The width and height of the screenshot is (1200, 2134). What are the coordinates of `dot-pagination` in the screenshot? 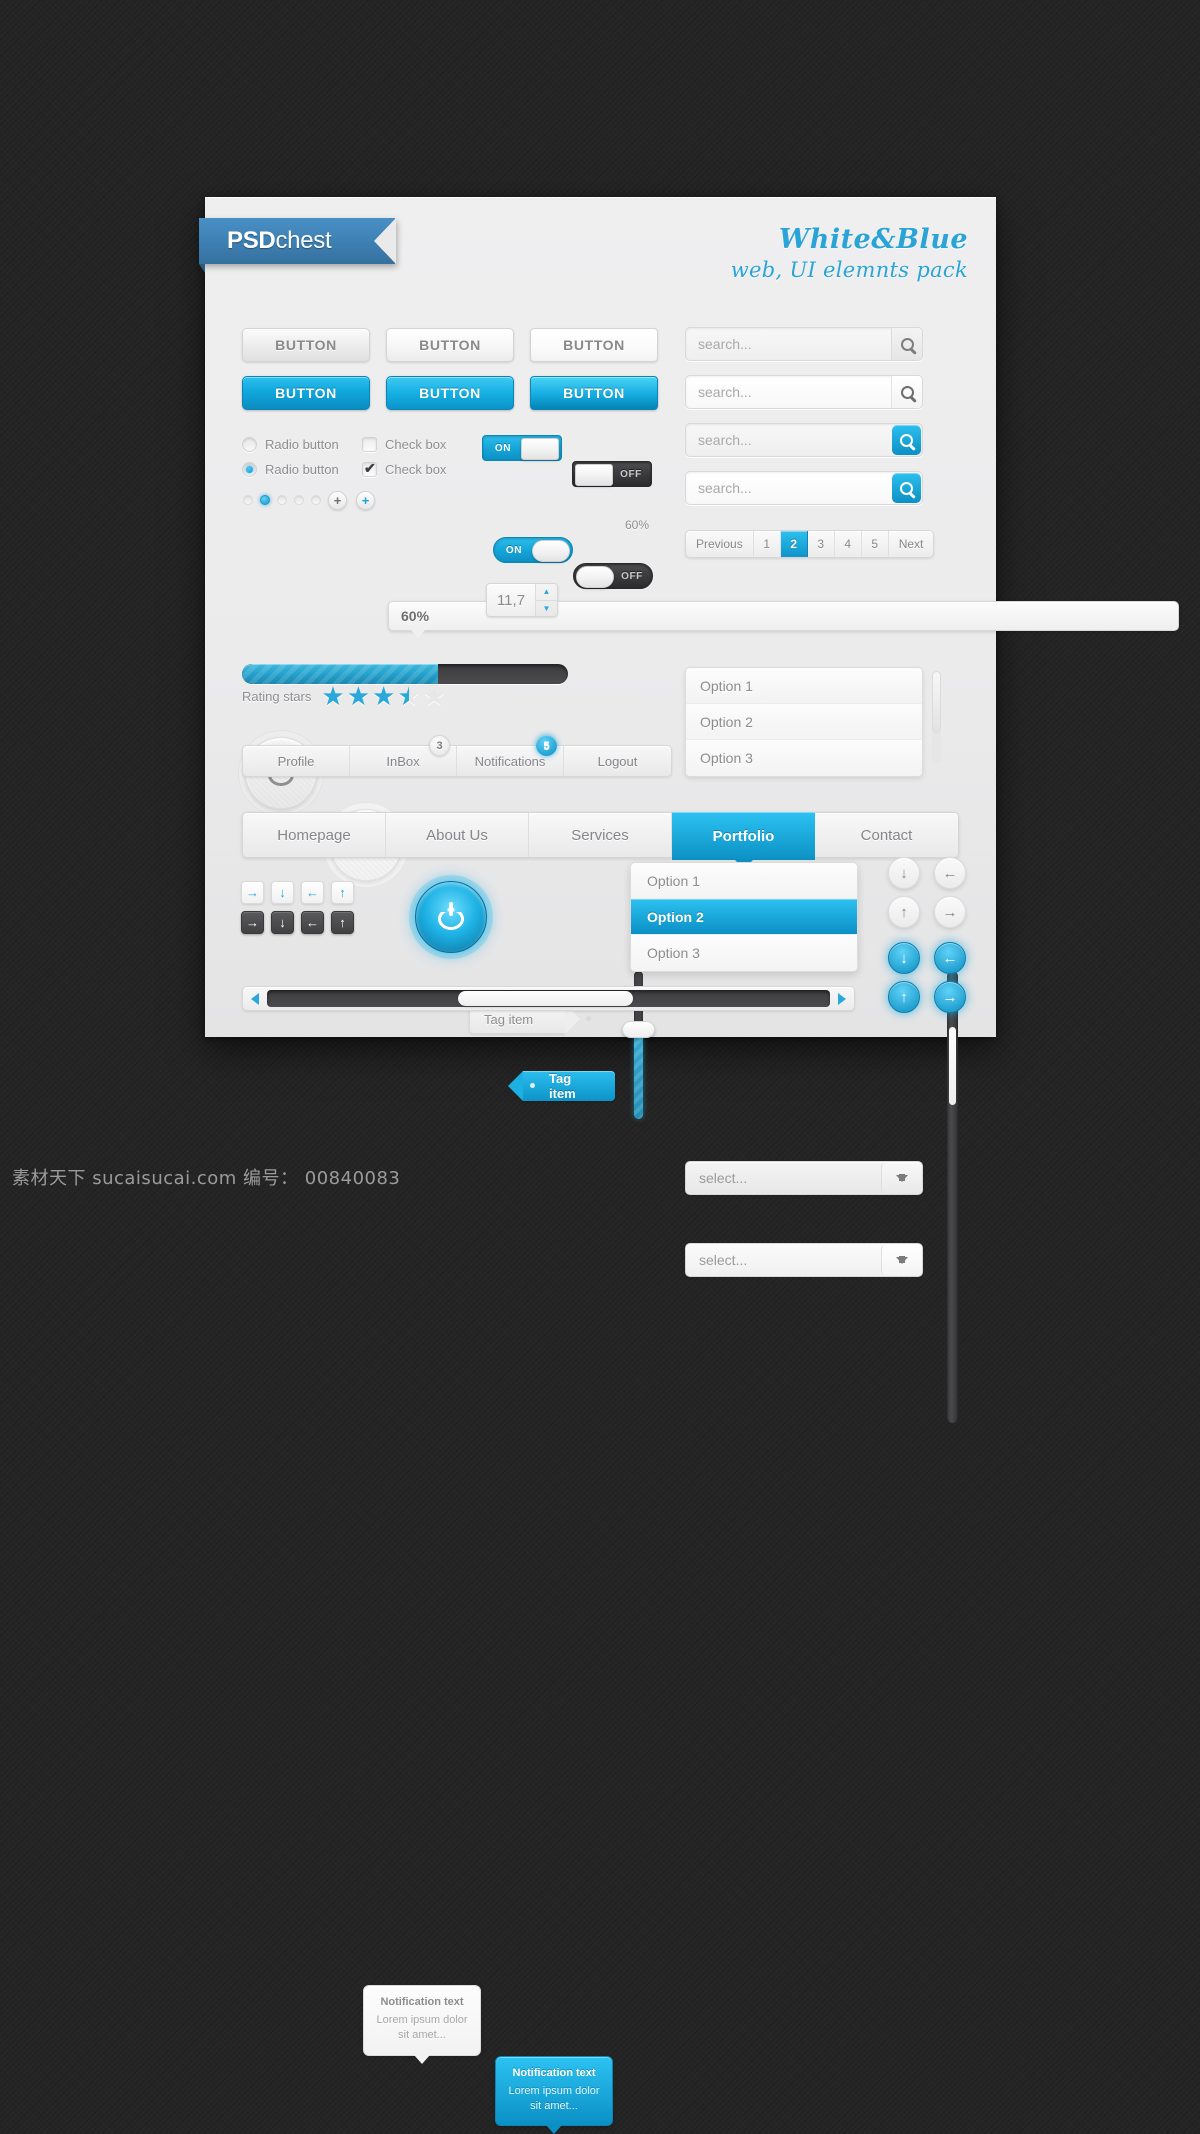 It's located at (282, 500).